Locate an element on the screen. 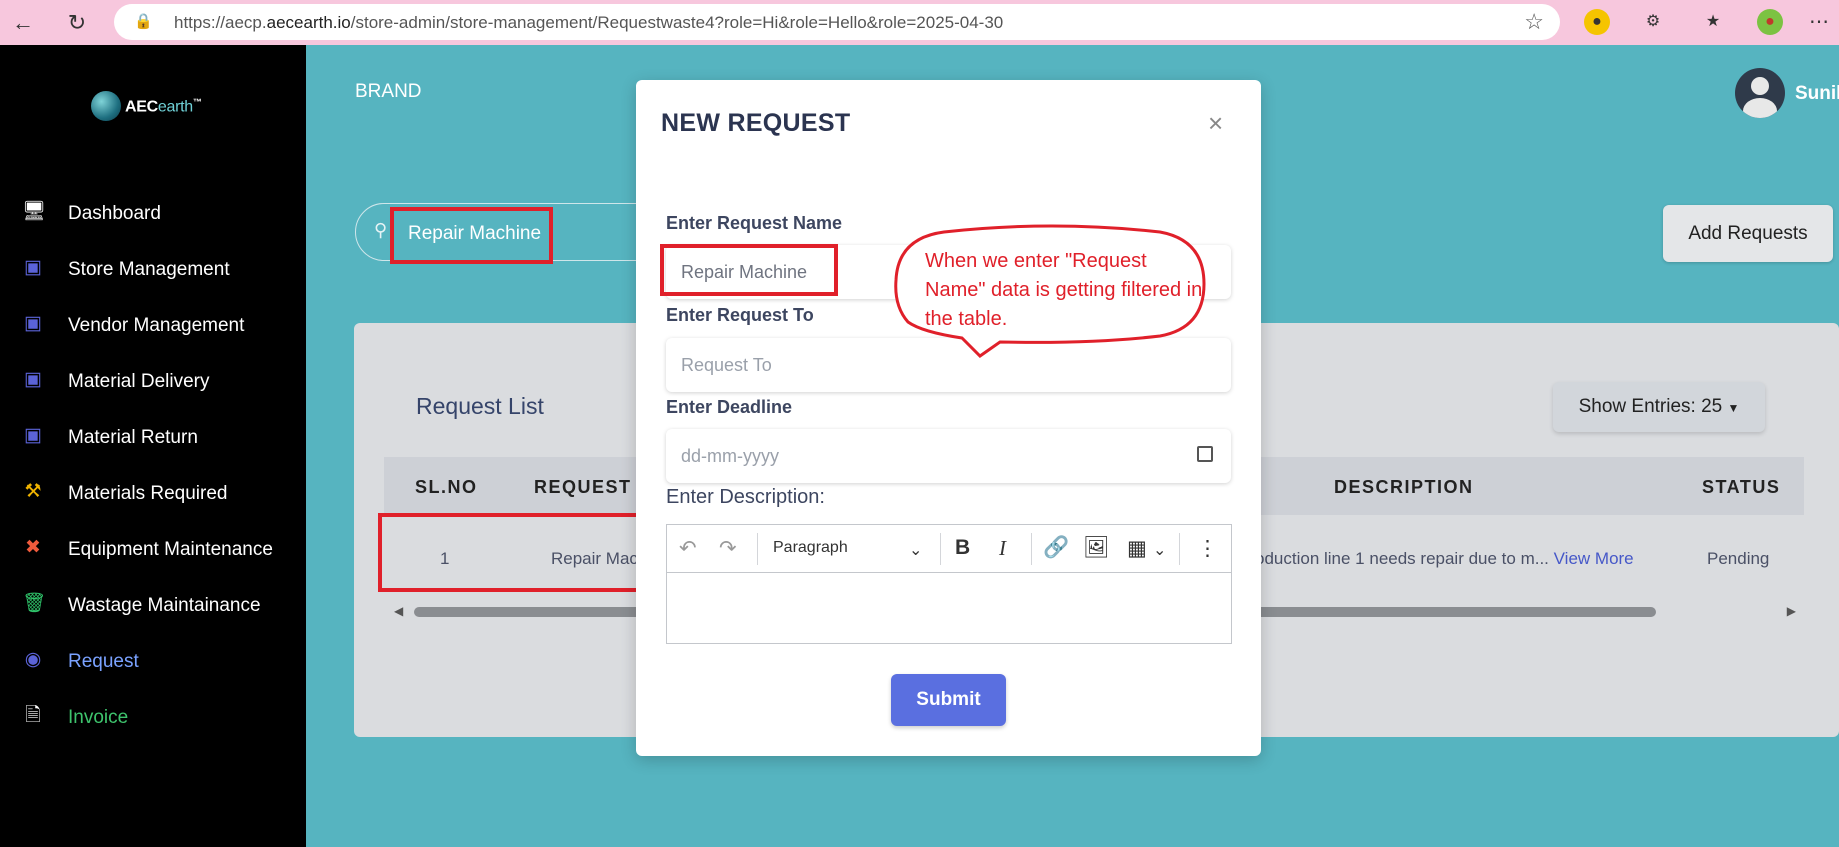  sidebar-item-invoice: 🗎 Invoice is located at coordinates (153, 717).